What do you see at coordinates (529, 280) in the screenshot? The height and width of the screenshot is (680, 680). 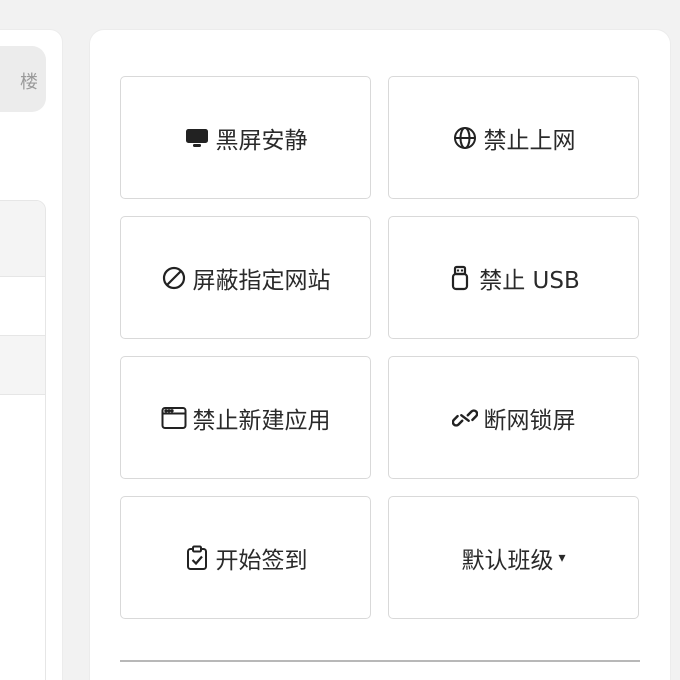 I see `block-usb-label: 禁止 USB` at bounding box center [529, 280].